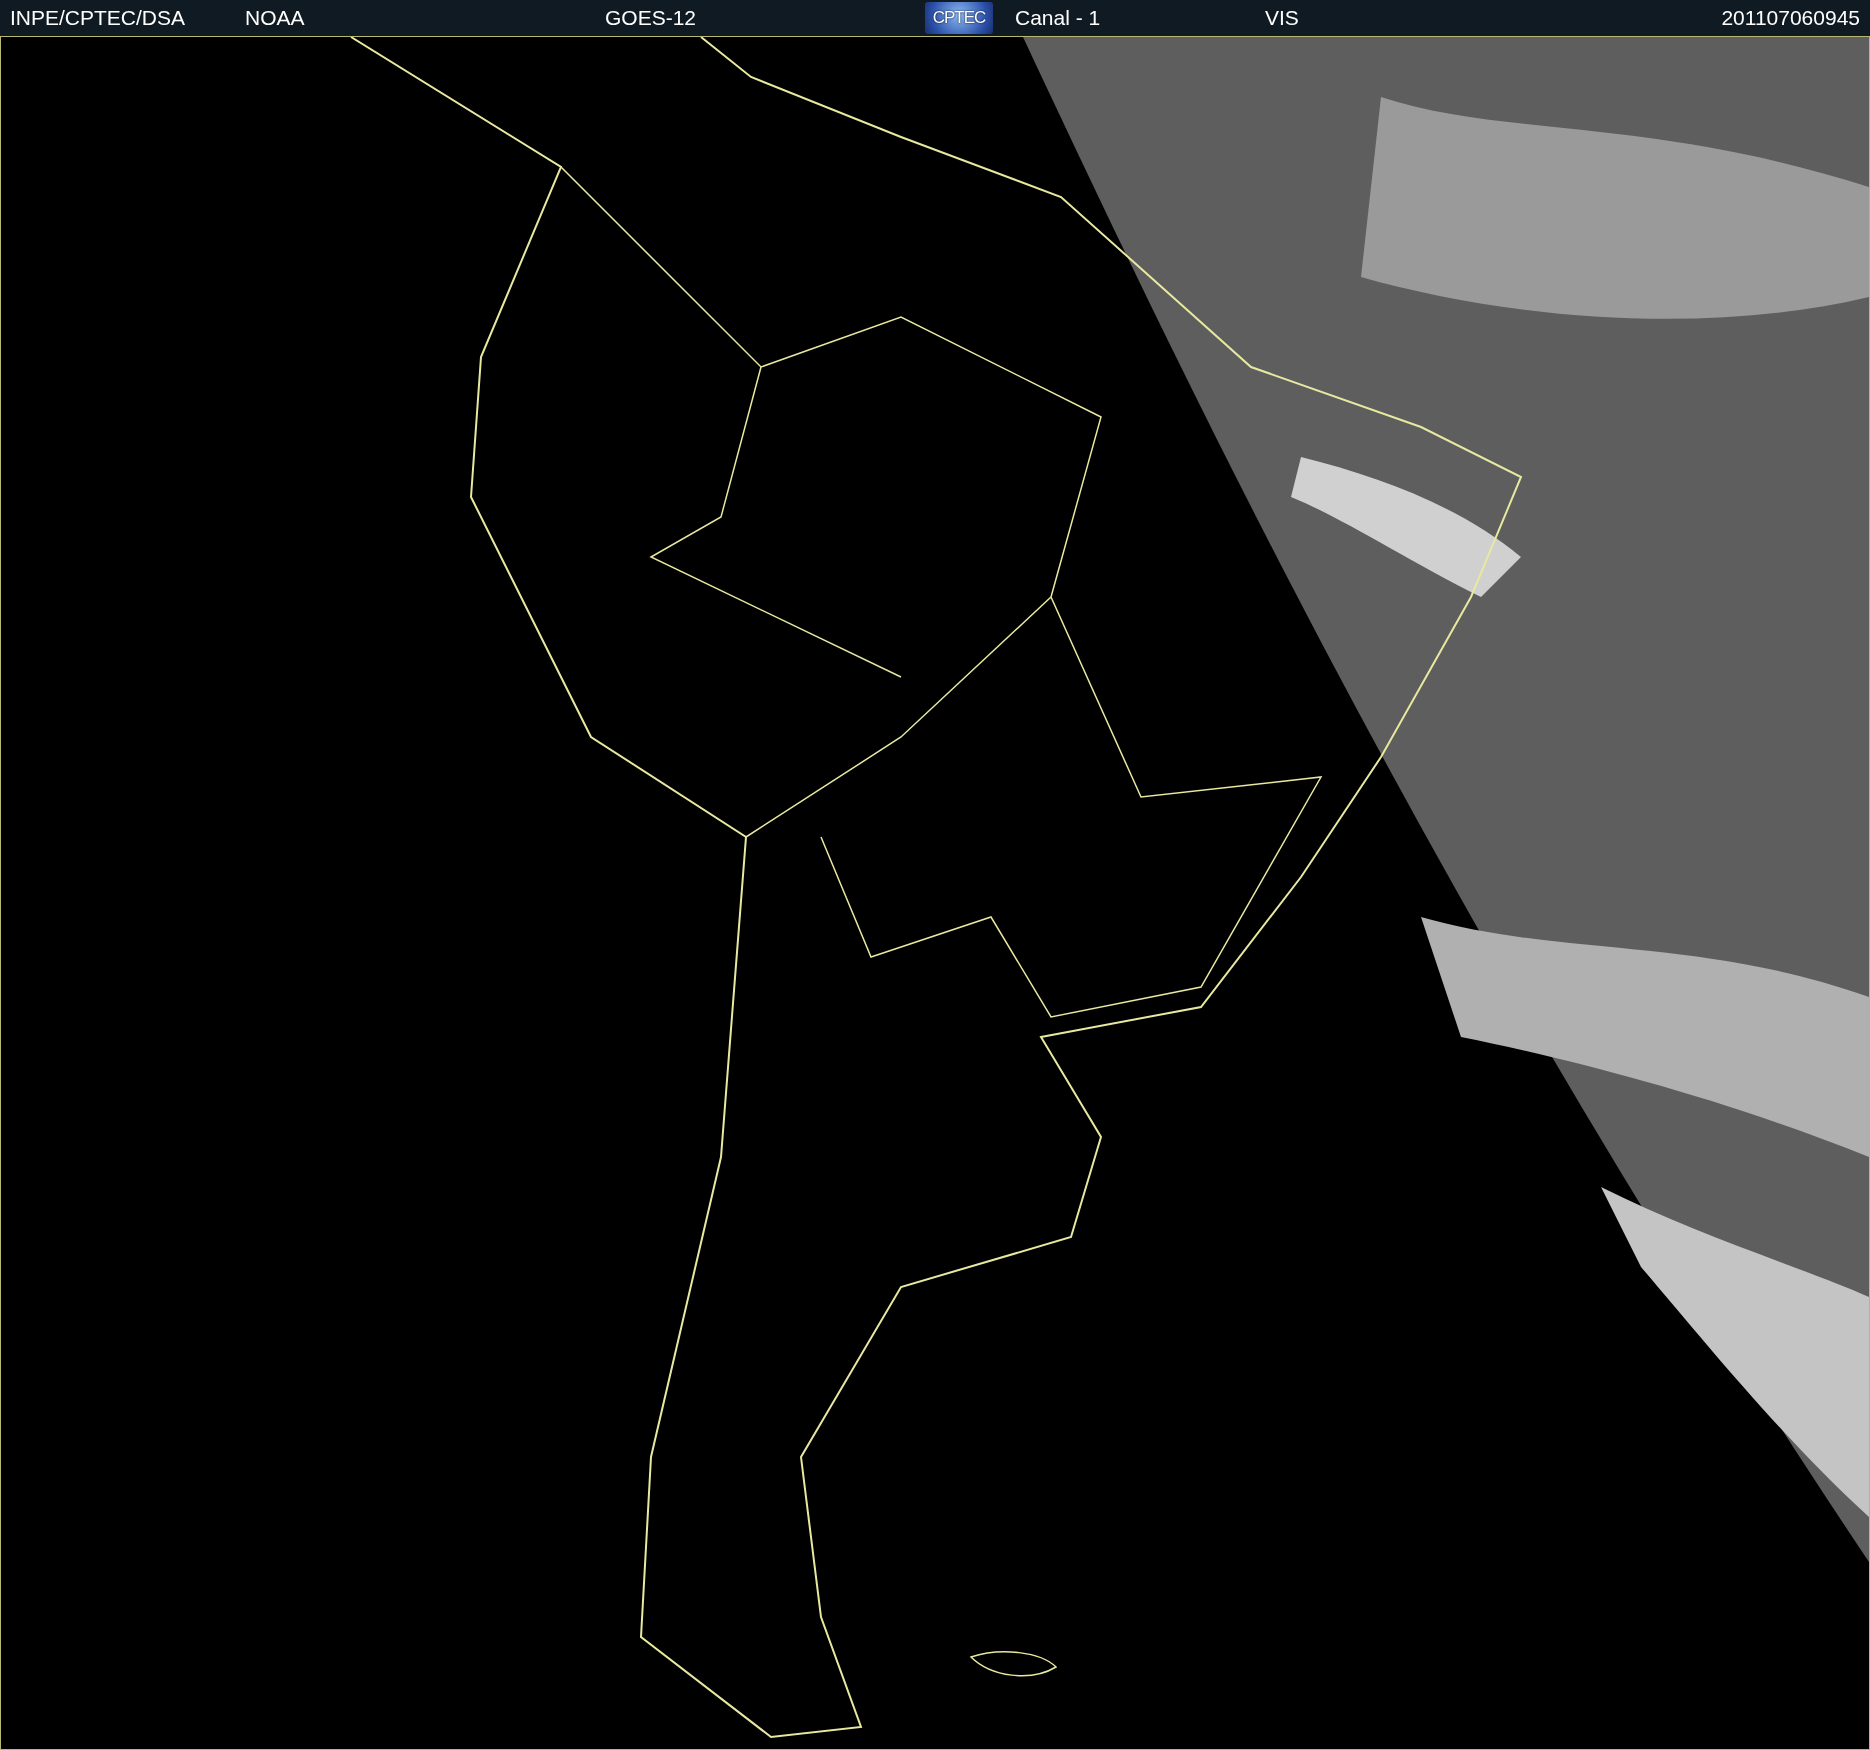  I want to click on header-label: Canal - 1, so click(1058, 18).